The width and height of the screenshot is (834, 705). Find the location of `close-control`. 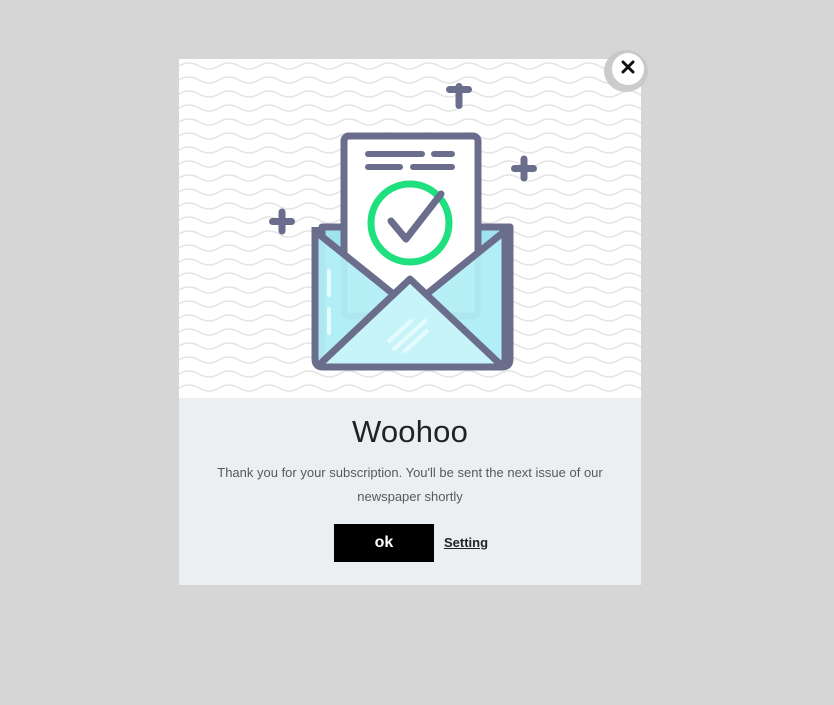

close-control is located at coordinates (627, 71).